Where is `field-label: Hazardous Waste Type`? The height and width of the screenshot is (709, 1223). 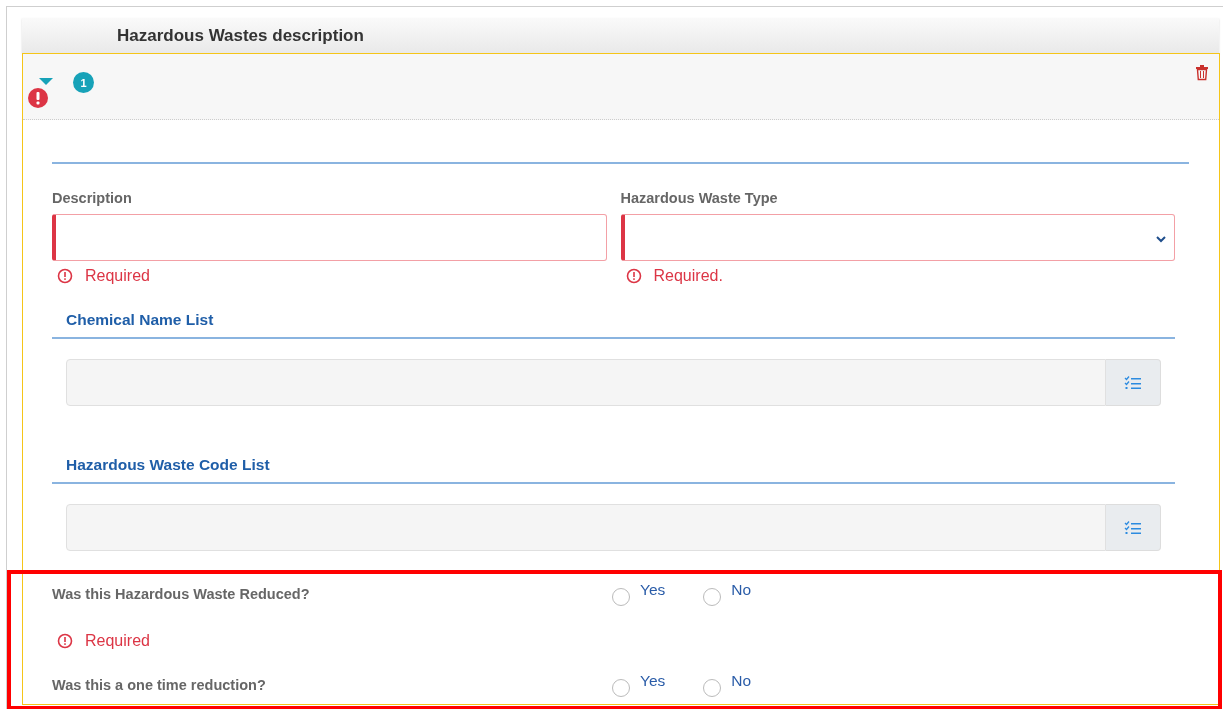 field-label: Hazardous Waste Type is located at coordinates (699, 198).